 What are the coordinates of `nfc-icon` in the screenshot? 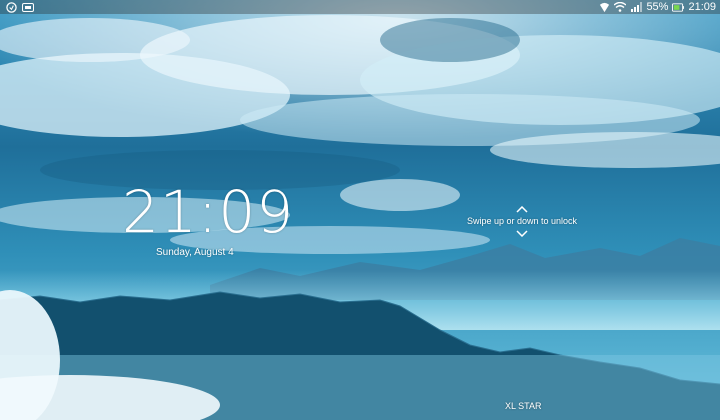 It's located at (604, 7).